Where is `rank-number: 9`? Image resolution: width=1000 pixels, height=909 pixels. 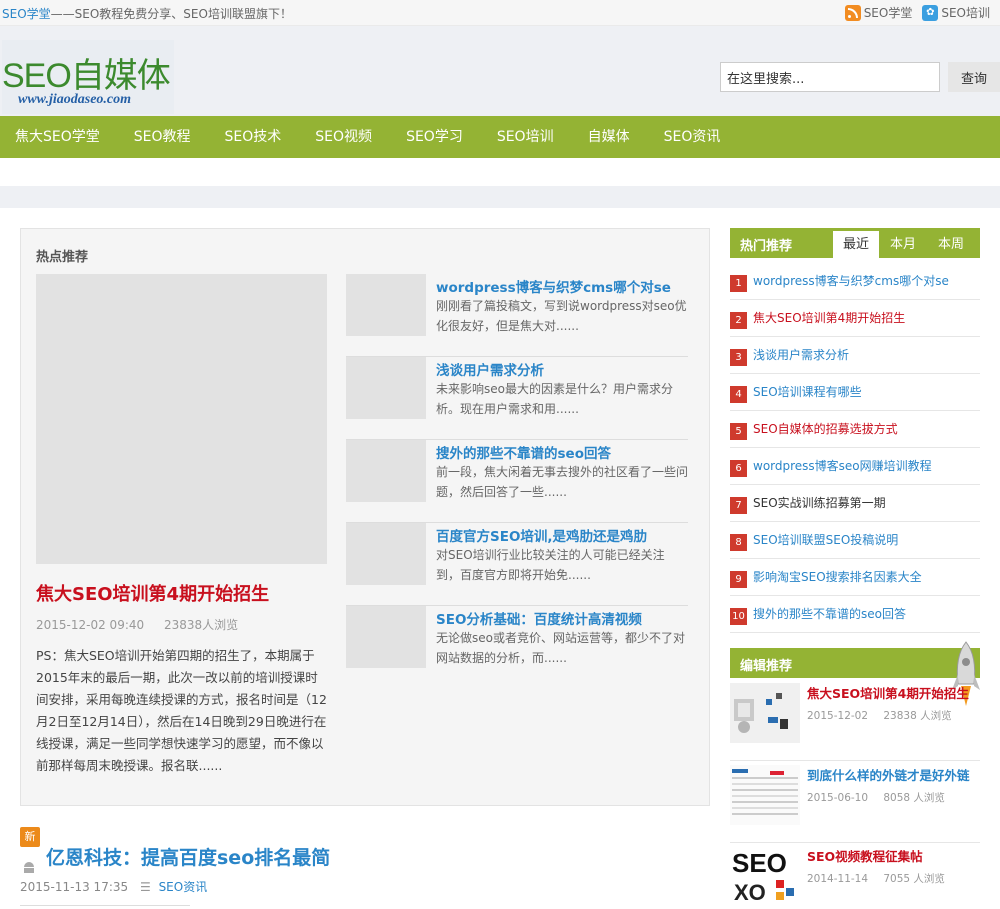 rank-number: 9 is located at coordinates (738, 579).